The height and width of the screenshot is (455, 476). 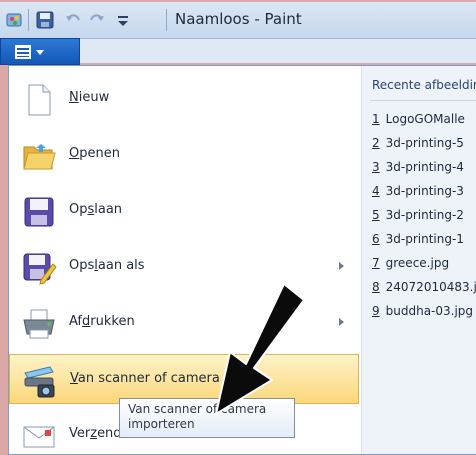 What do you see at coordinates (424, 239) in the screenshot?
I see `recent-item-name: 3d-printing-1` at bounding box center [424, 239].